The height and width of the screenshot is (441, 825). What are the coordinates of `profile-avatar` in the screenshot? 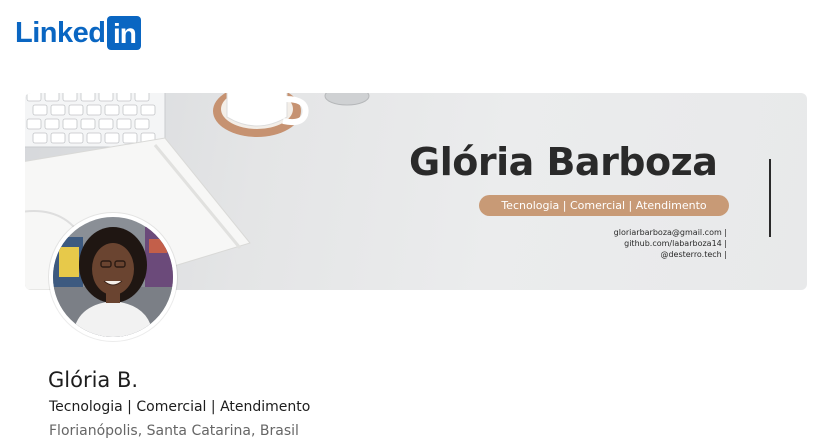 It's located at (113, 277).